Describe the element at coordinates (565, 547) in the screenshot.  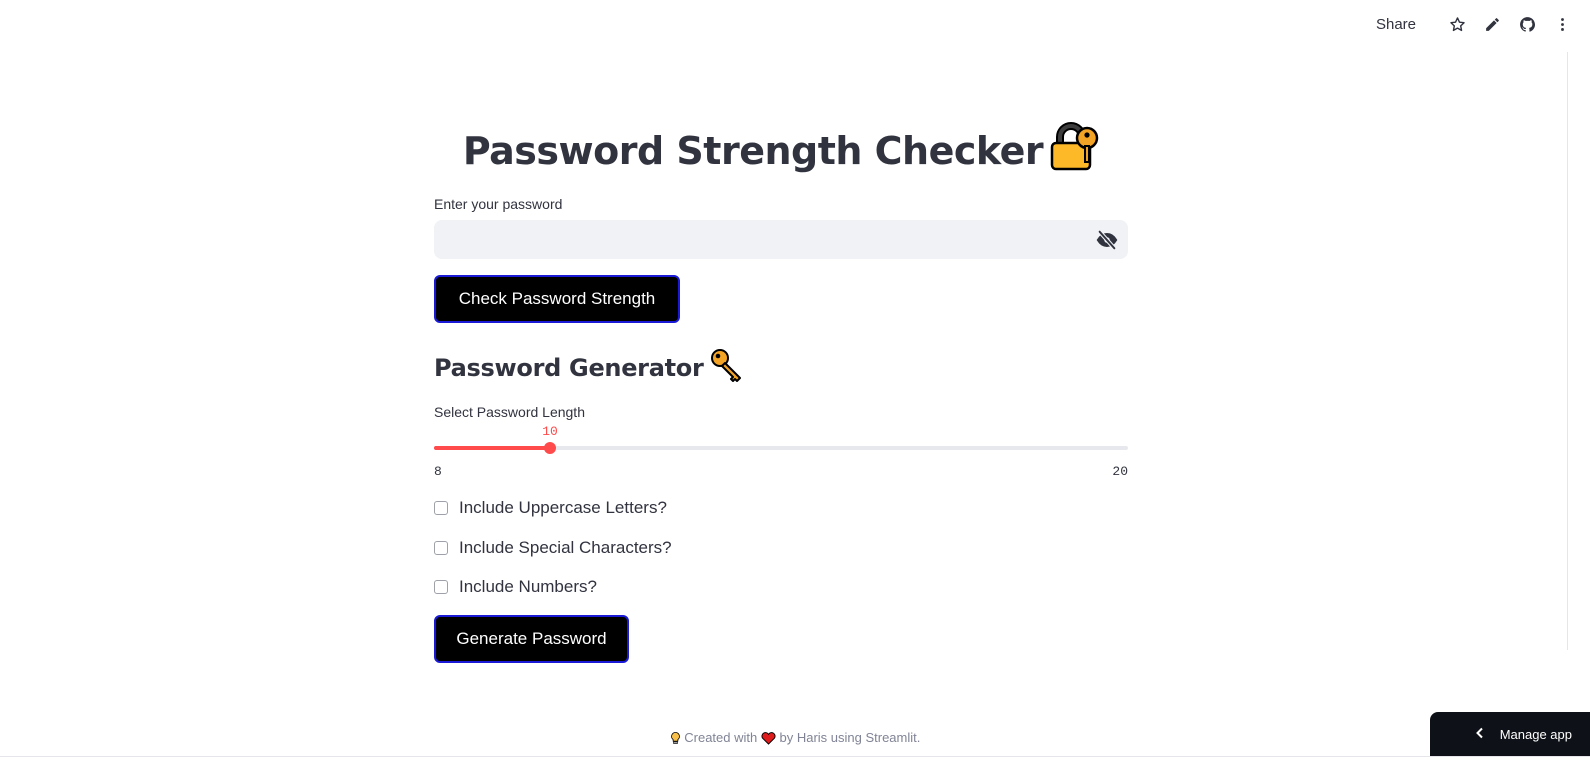
I see `checkbox-label: Include Special Characters?` at that location.